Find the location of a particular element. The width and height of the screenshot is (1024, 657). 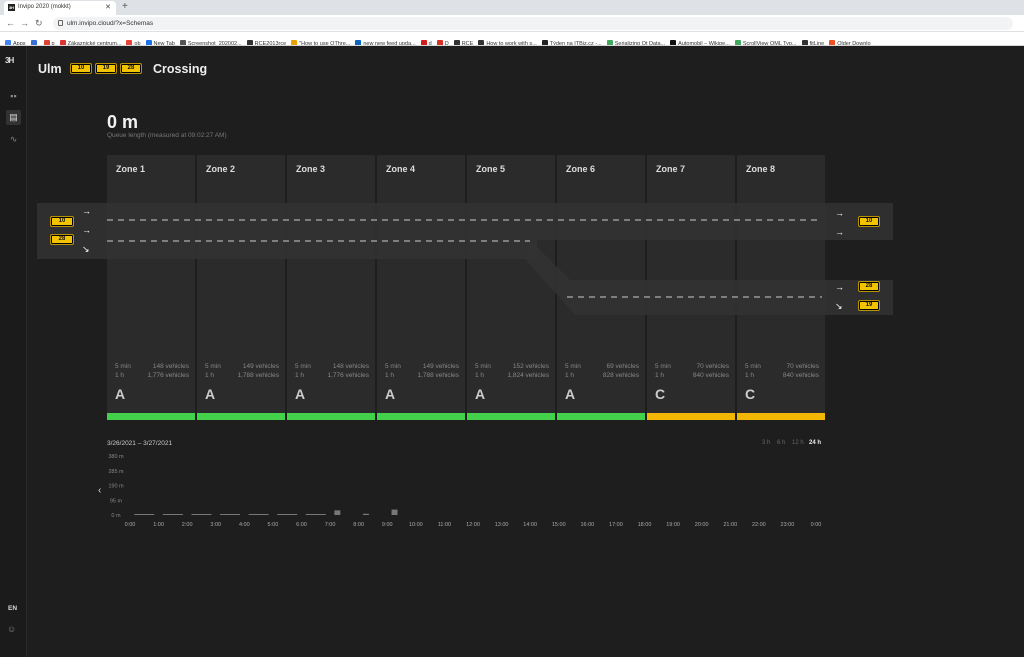

range-toggle: 6 h is located at coordinates (781, 443).